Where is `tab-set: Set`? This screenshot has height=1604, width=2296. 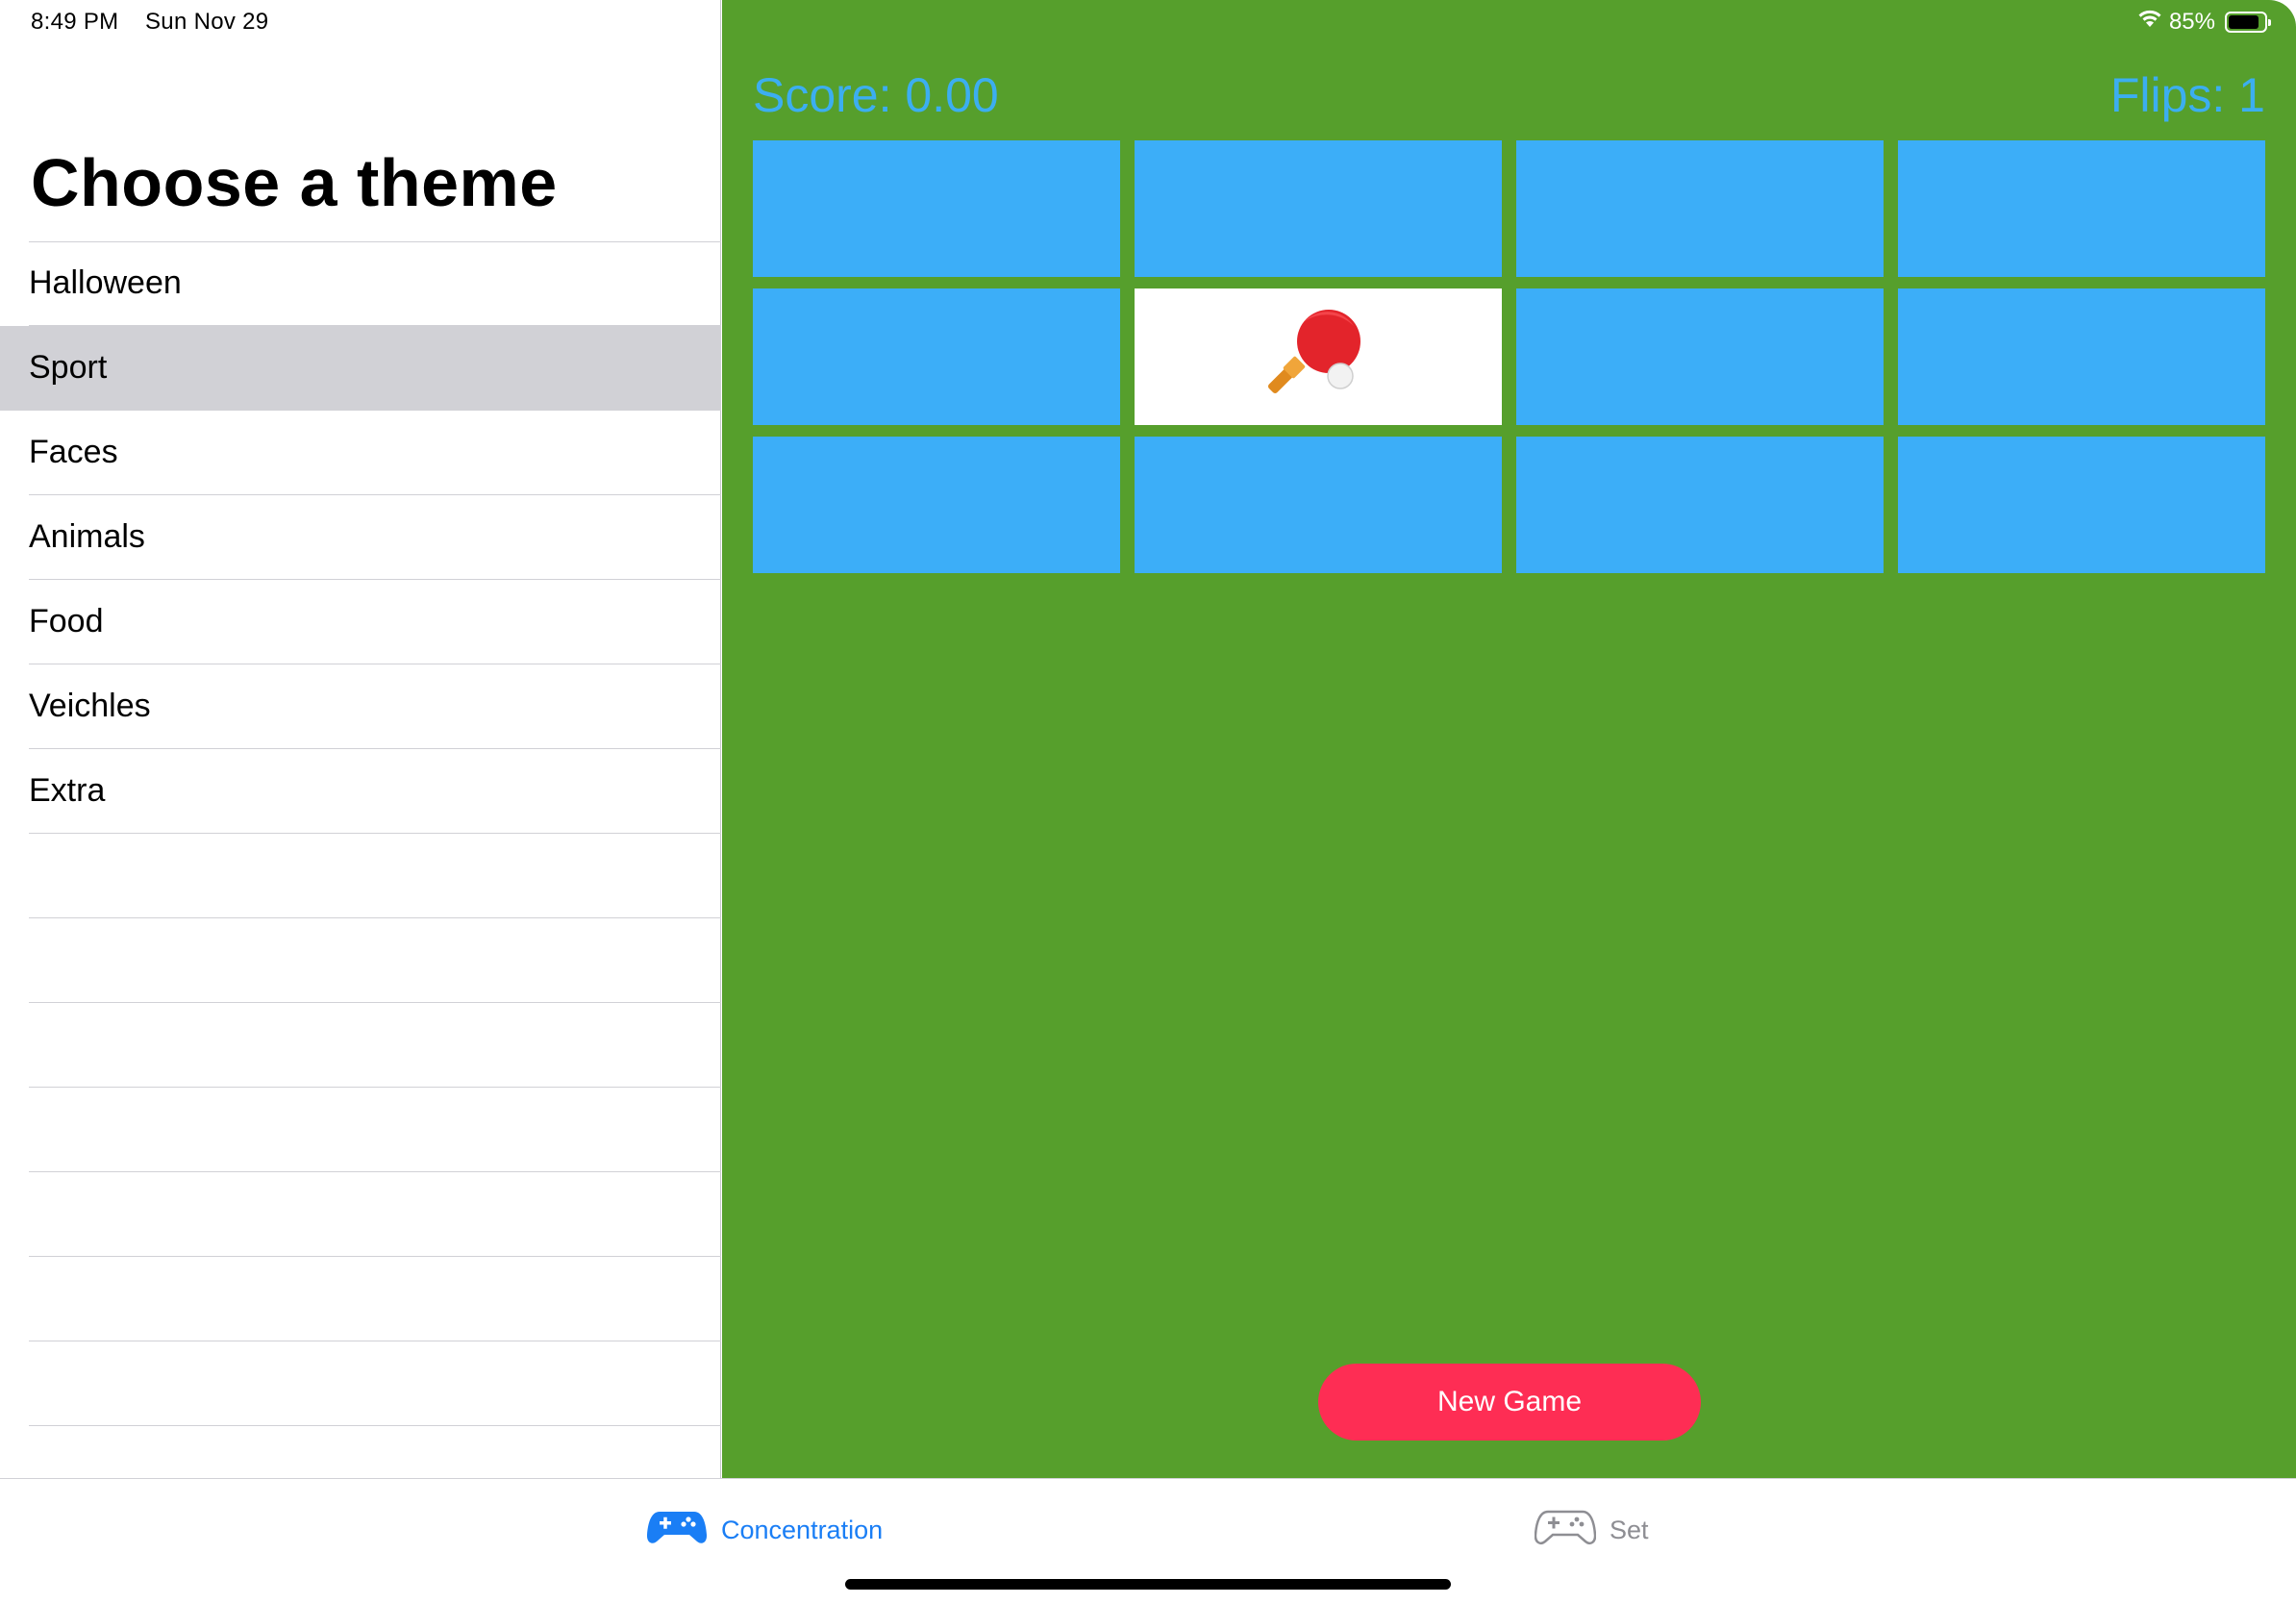 tab-set: Set is located at coordinates (1591, 1530).